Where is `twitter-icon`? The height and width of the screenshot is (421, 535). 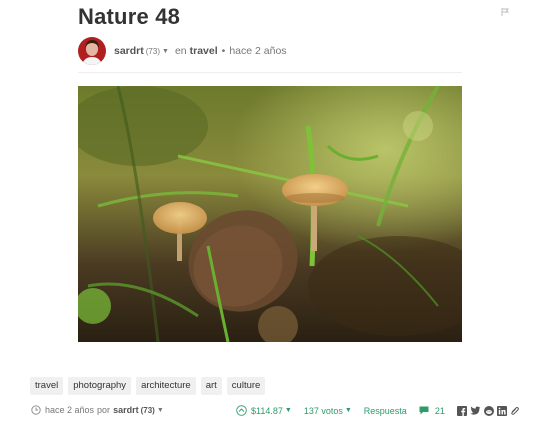 twitter-icon is located at coordinates (475, 411).